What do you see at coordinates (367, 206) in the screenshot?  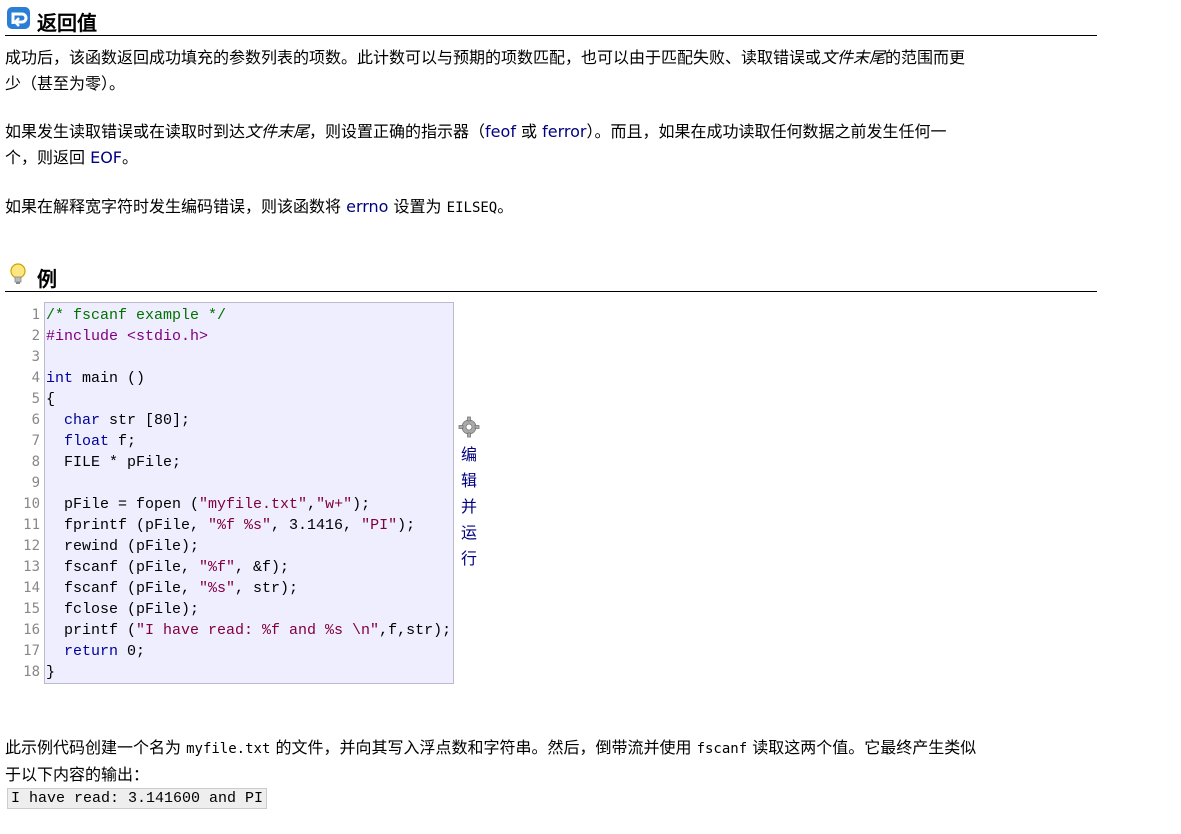 I see `errno-link: errno` at bounding box center [367, 206].